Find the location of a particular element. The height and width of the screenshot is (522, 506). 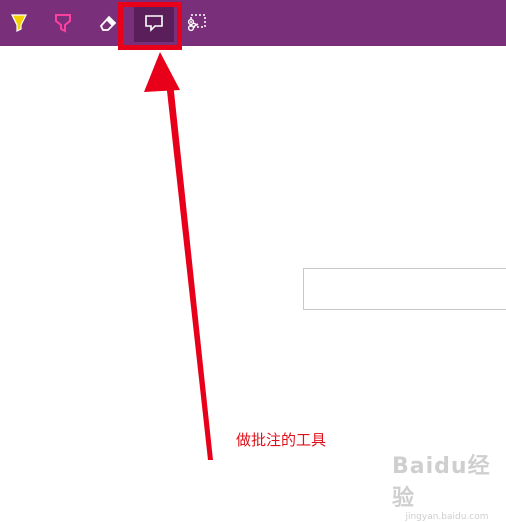

annotation-arrow is located at coordinates (178, 256).